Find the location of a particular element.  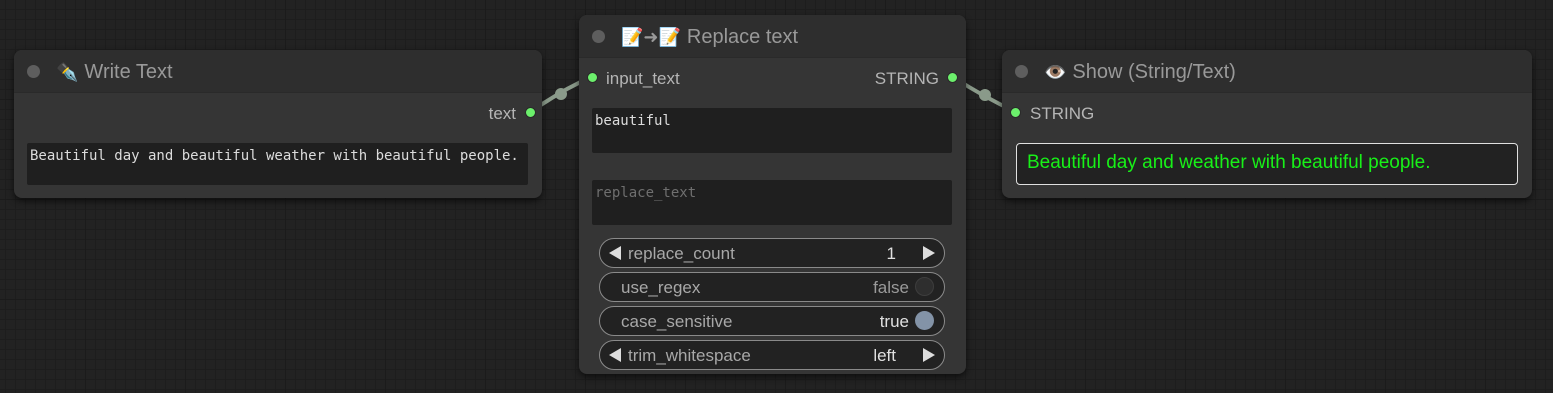

input-slot-string is located at coordinates (1015, 112).